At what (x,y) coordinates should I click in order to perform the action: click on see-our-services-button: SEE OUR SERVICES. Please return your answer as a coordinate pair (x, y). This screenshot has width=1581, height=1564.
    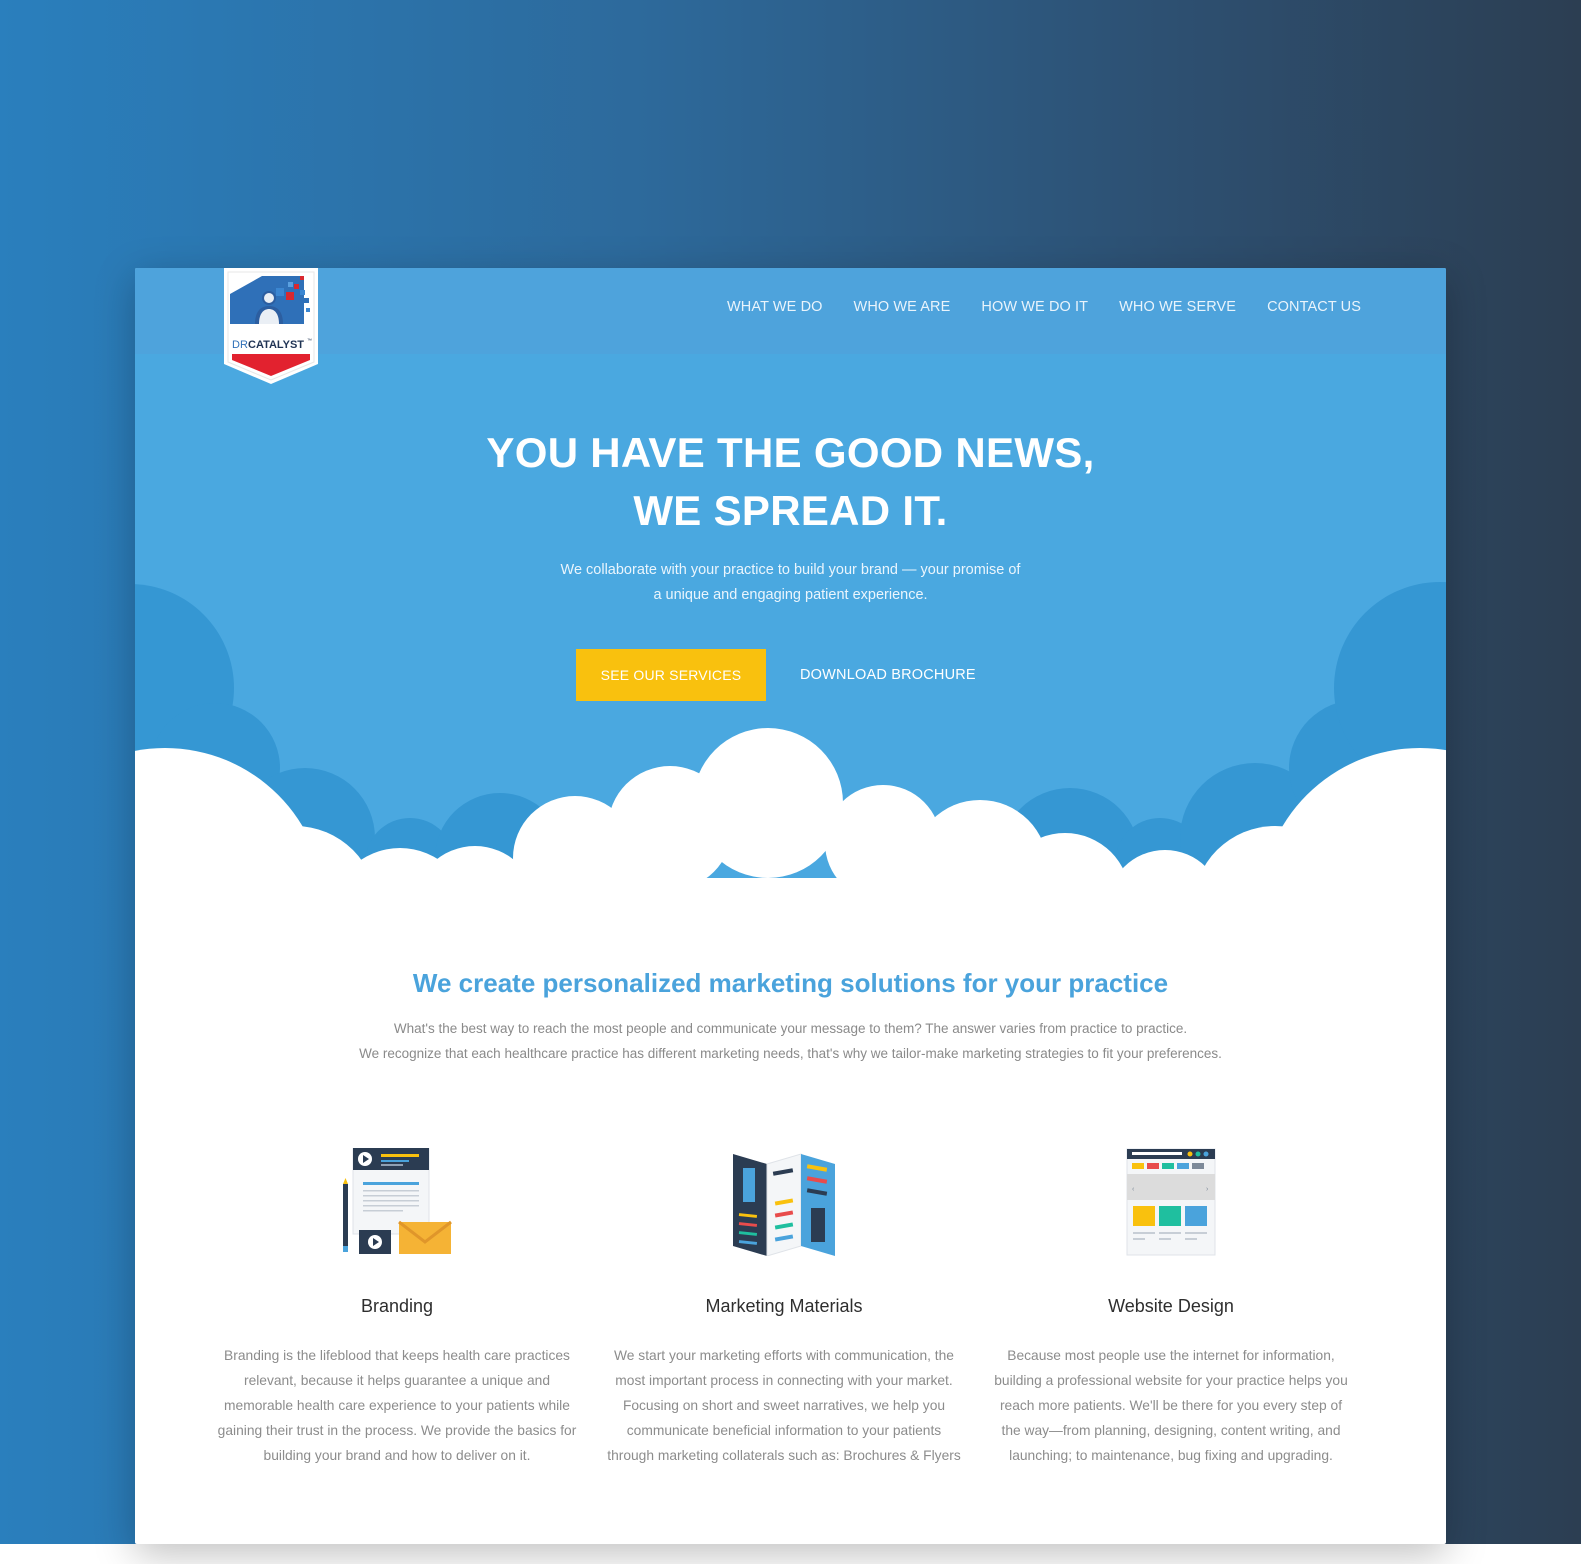
    Looking at the image, I should click on (671, 675).